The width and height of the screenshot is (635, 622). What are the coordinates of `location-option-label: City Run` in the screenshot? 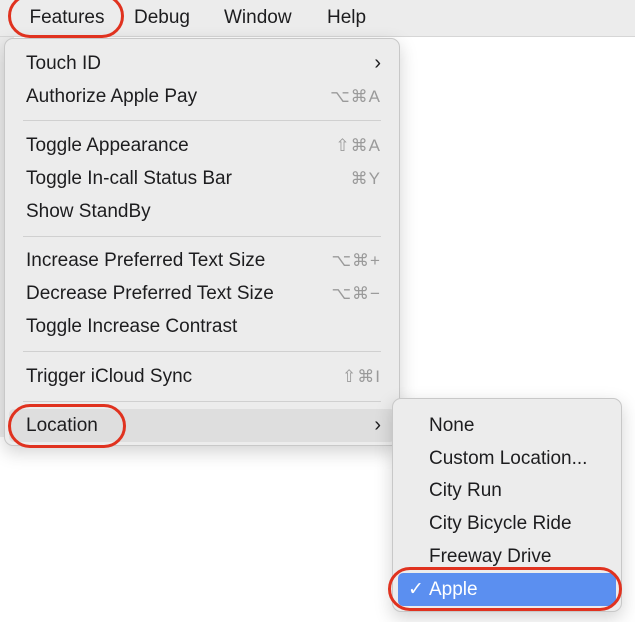 It's located at (465, 490).